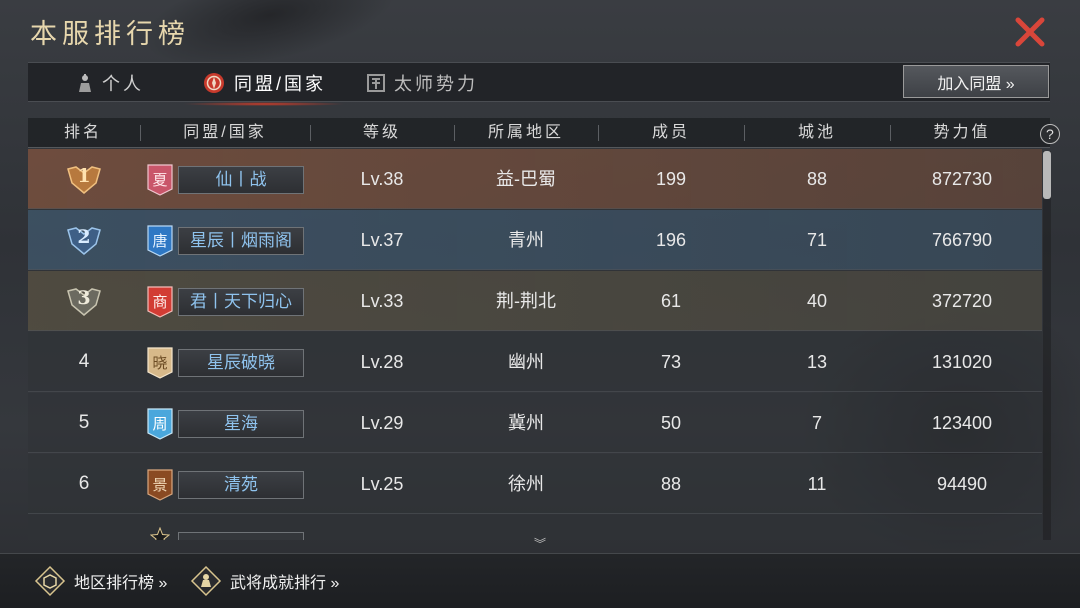 The height and width of the screenshot is (608, 1080). Describe the element at coordinates (671, 362) in the screenshot. I see `members-cell: 73` at that location.